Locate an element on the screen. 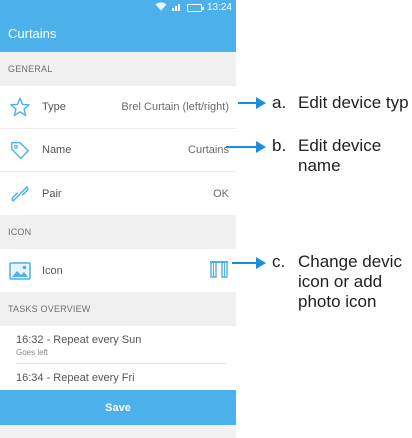  task-item: 16:32 - Repeat every Sun Goes left is located at coordinates (118, 344).